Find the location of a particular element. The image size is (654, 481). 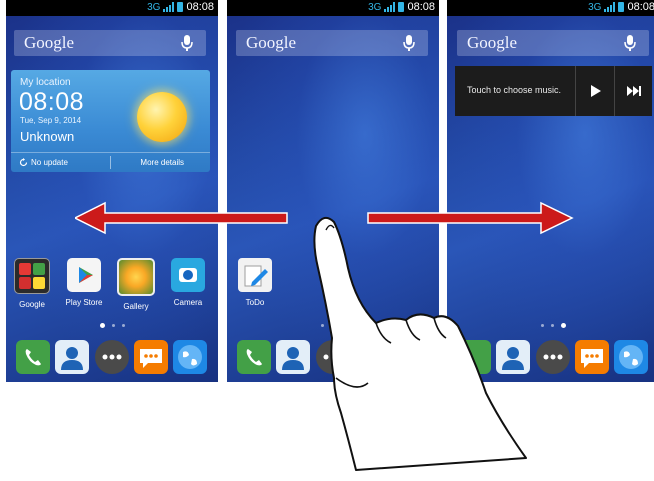

gallery-icon is located at coordinates (136, 277).